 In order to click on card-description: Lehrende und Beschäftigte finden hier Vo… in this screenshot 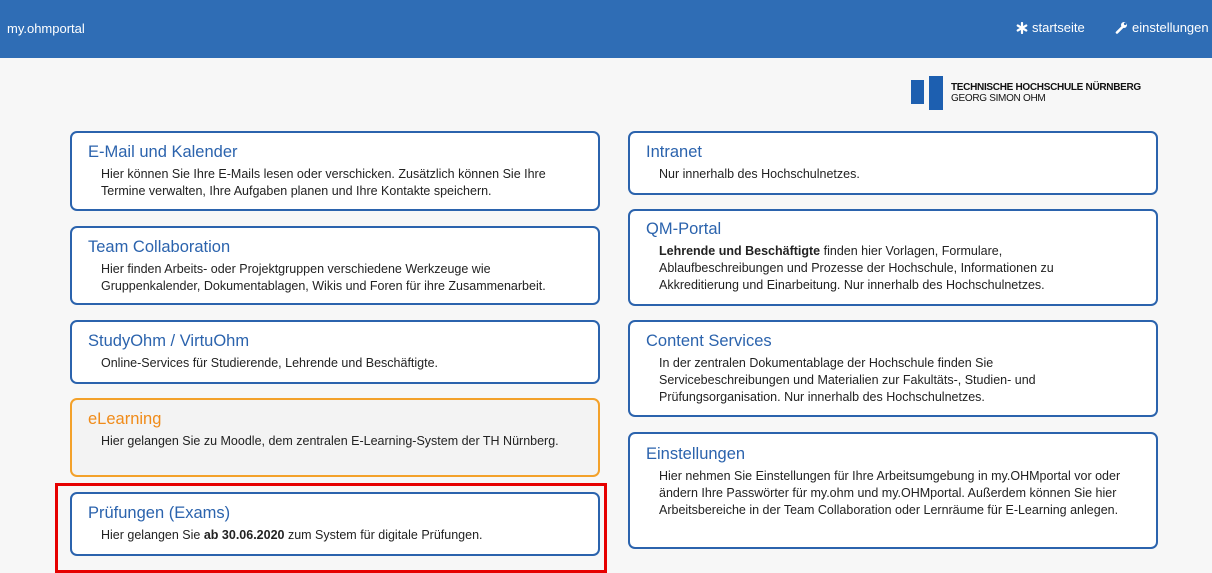, I will do `click(856, 268)`.